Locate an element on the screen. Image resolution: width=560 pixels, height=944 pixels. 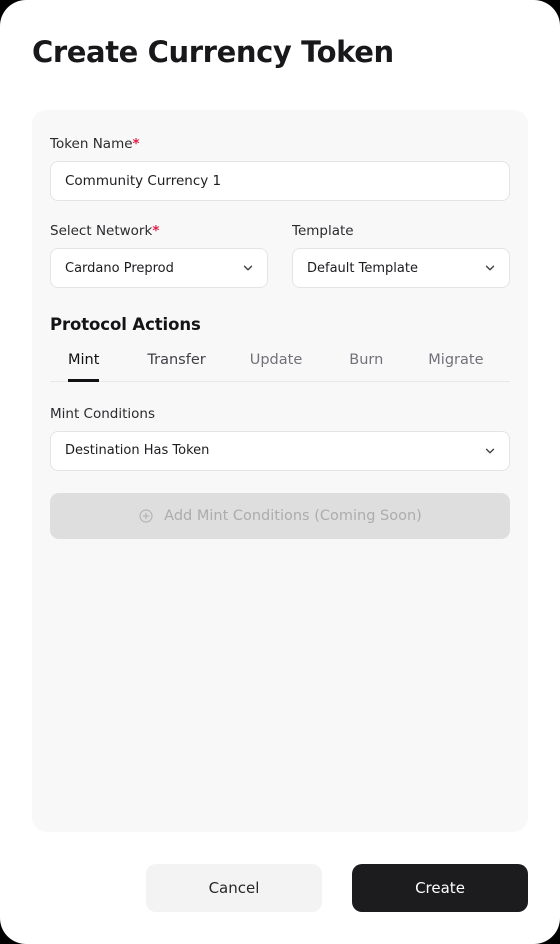
select-network-field-group: Select Network* Cardano Preprod is located at coordinates (159, 256).